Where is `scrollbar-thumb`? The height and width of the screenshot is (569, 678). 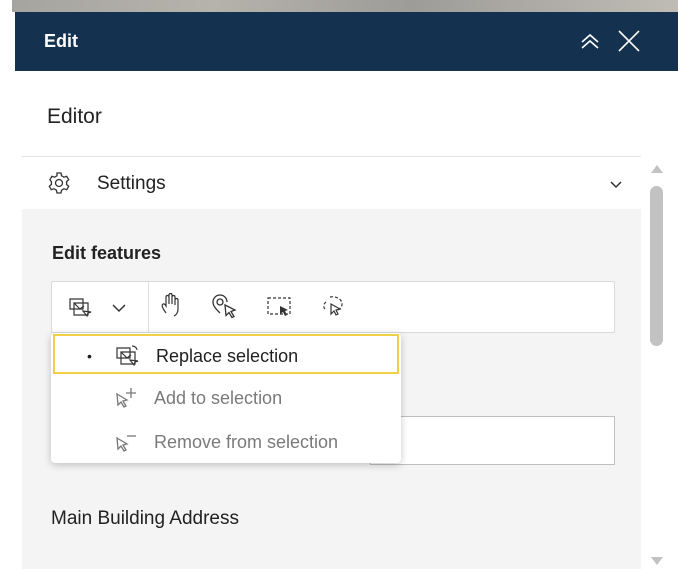 scrollbar-thumb is located at coordinates (656, 266).